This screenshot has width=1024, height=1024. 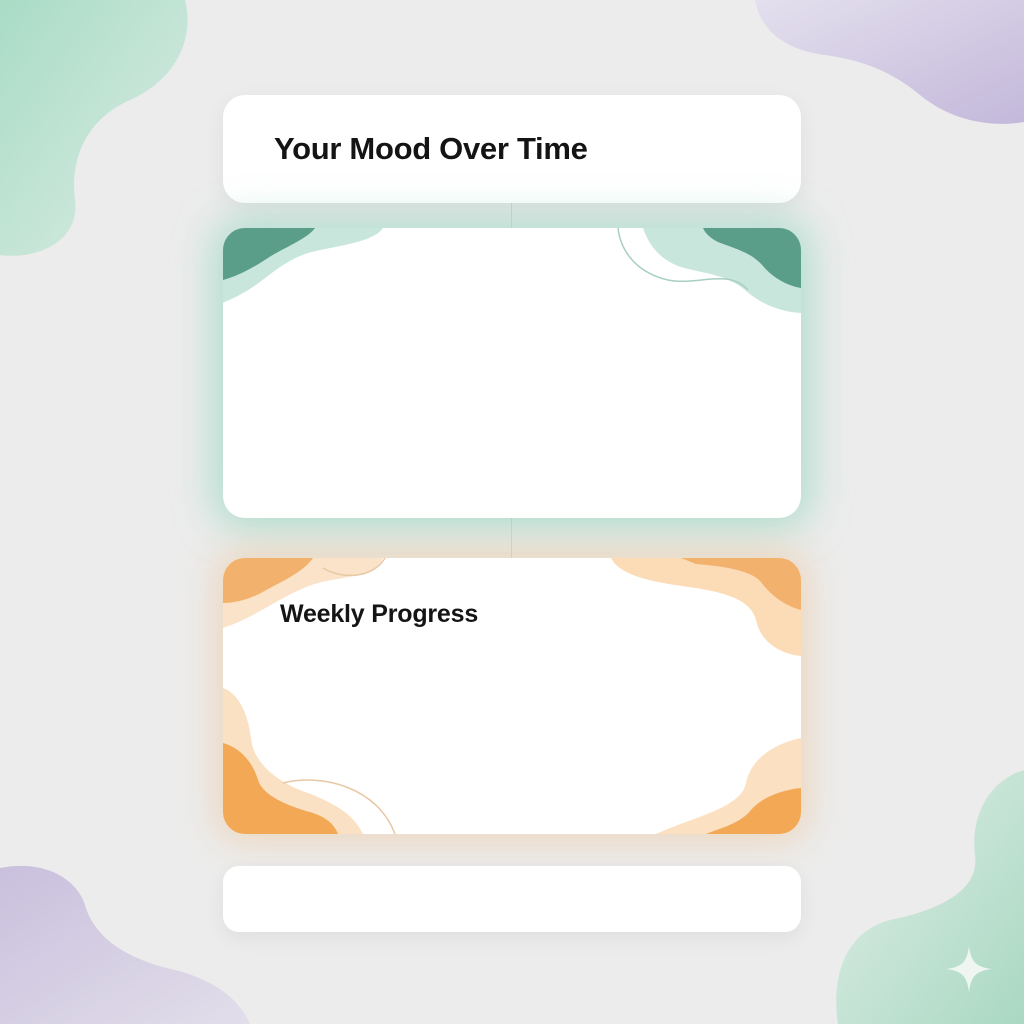 I want to click on header-card: Your Mood Over Time, so click(x=512, y=149).